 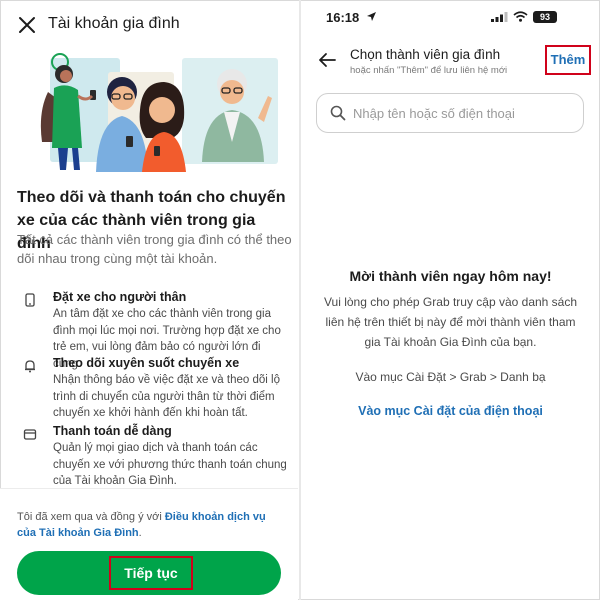 What do you see at coordinates (429, 70) in the screenshot?
I see `page-subtitle: hoặc nhấn "Thêm" để lưu liên hệ mới` at bounding box center [429, 70].